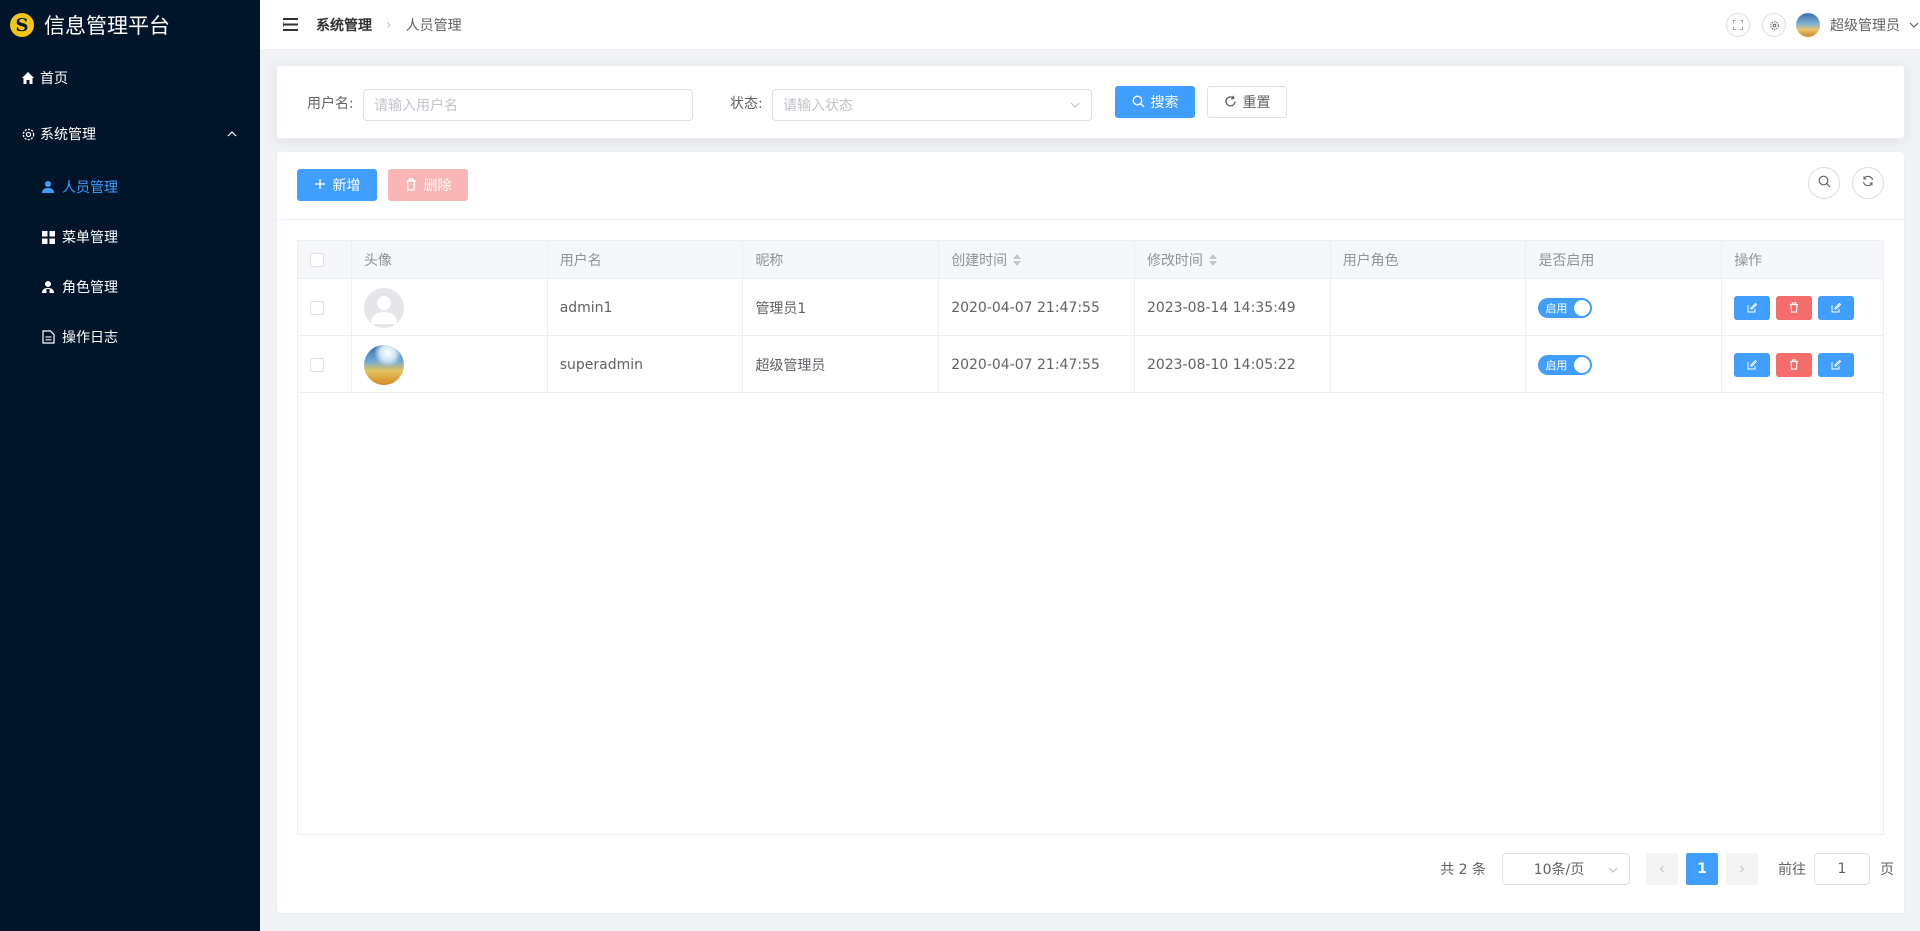 The height and width of the screenshot is (931, 1920). I want to click on settings-icon, so click(1774, 25).